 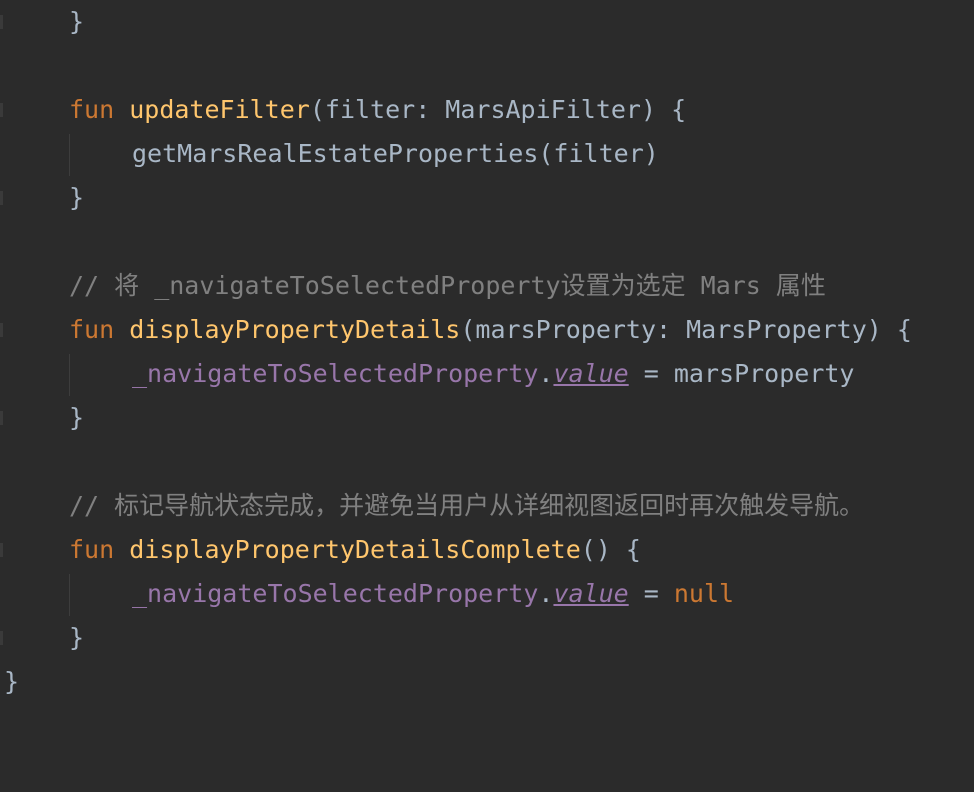 I want to click on code-line: getMarsRealEstateProperties(filter), so click(x=487, y=154).